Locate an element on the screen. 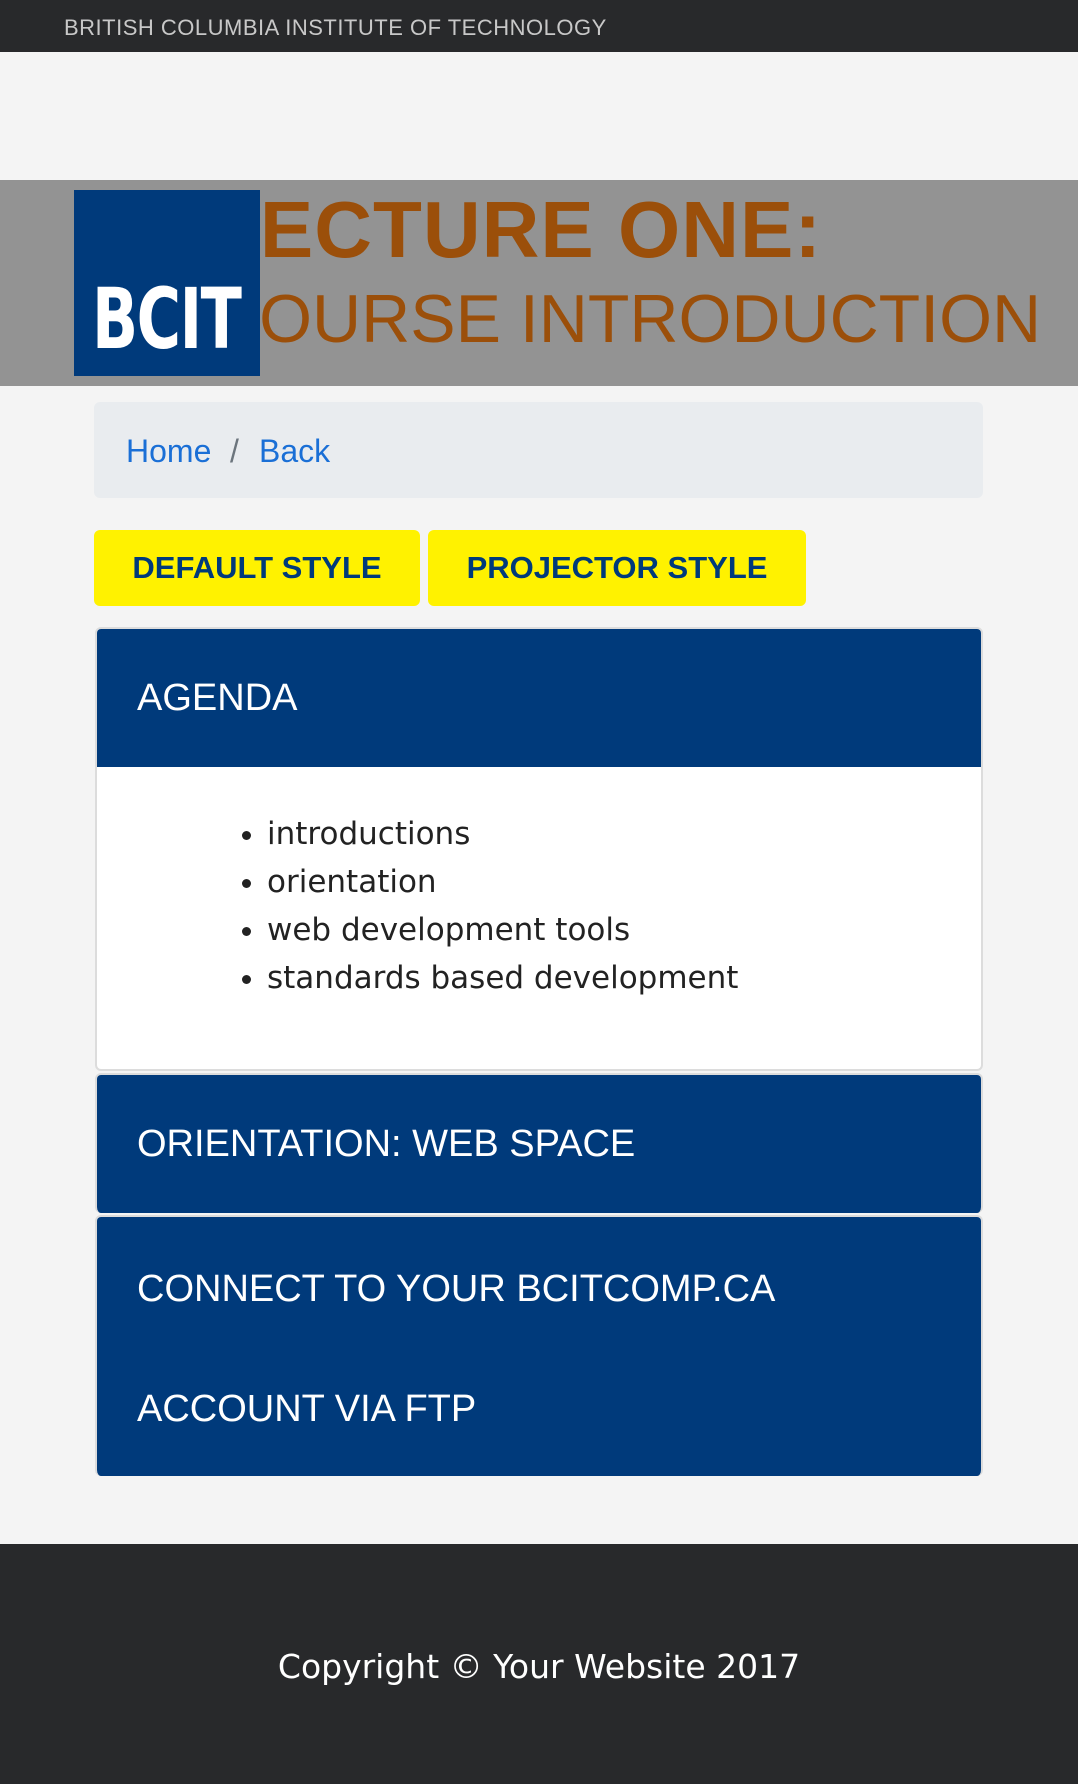  projector-style-button: PROJECTOR STYLE is located at coordinates (617, 568).